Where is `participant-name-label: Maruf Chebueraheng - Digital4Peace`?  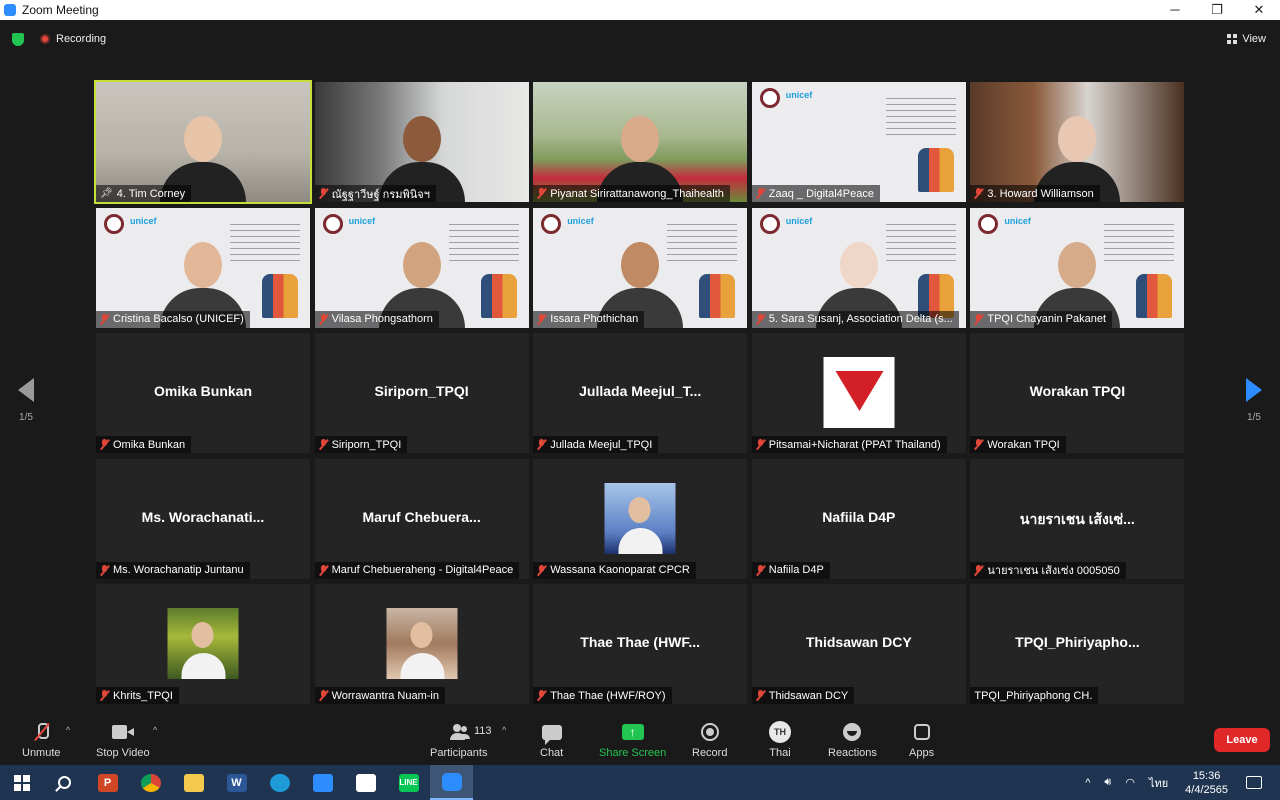
participant-name-label: Maruf Chebueraheng - Digital4Peace is located at coordinates (417, 570).